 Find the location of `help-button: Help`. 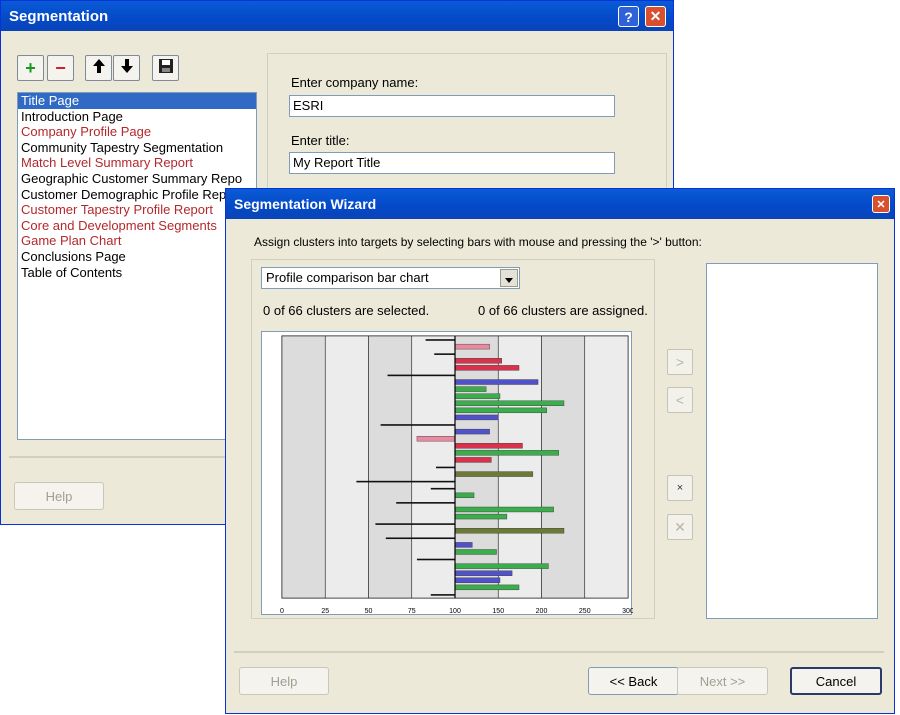

help-button: Help is located at coordinates (59, 496).